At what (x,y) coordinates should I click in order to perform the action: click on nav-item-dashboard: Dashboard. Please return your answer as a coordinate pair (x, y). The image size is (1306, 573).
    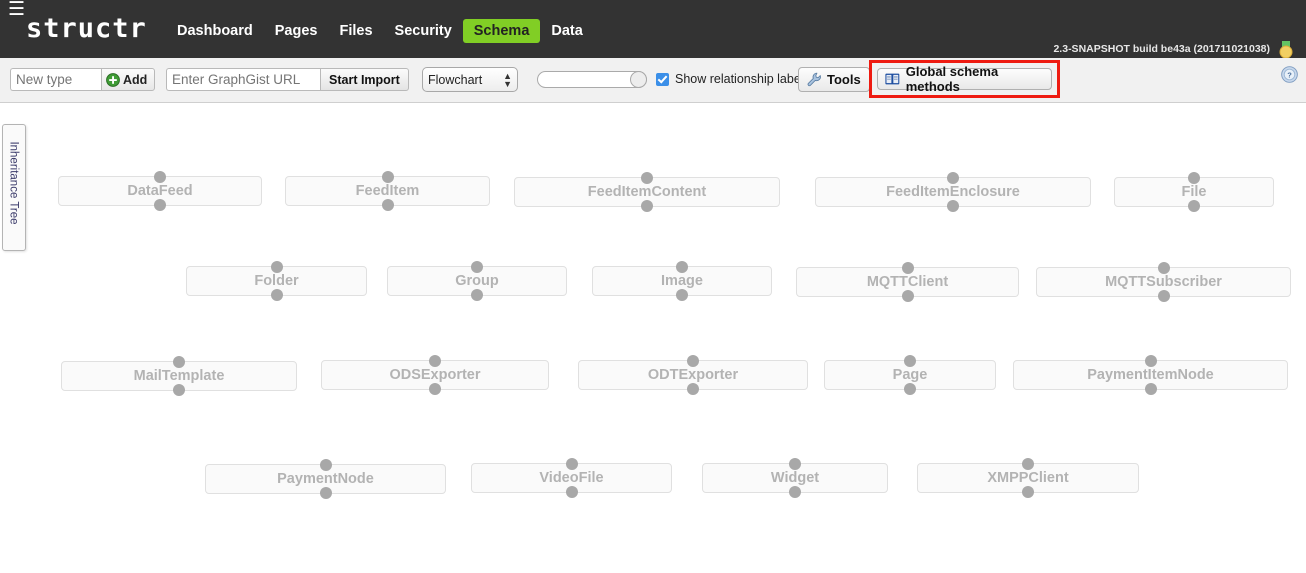
    Looking at the image, I should click on (215, 31).